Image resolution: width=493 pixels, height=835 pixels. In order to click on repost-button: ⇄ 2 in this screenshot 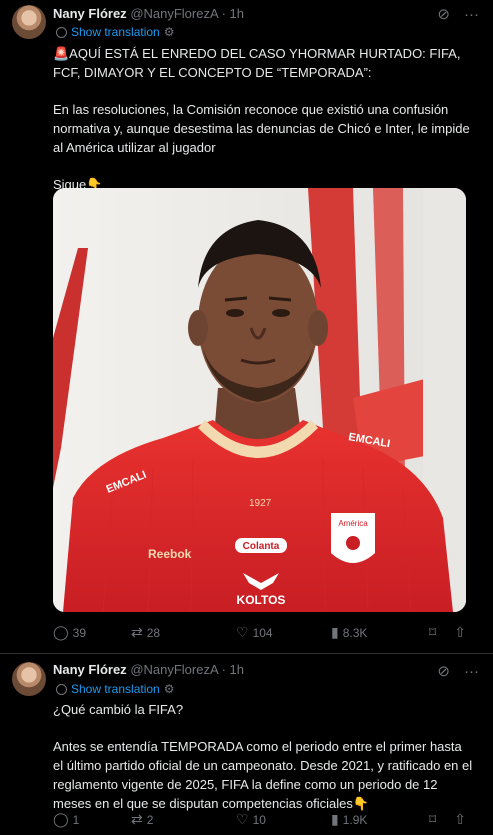, I will do `click(183, 819)`.